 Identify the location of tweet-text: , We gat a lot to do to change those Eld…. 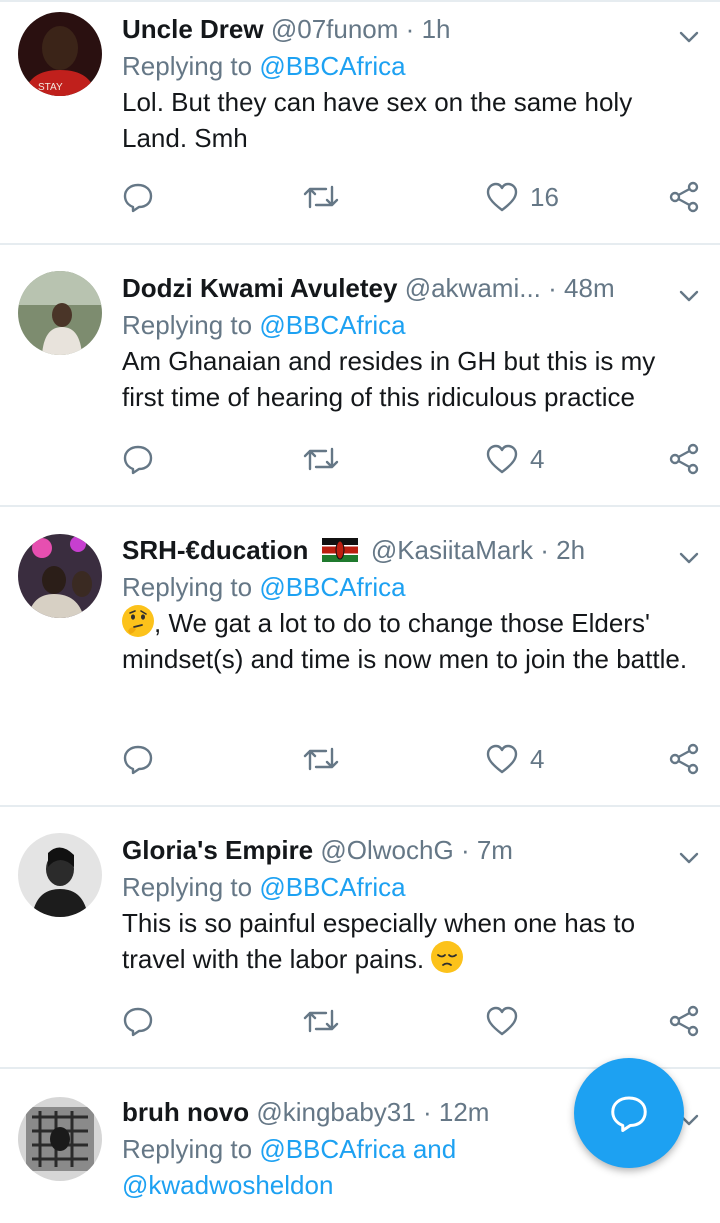
(405, 641).